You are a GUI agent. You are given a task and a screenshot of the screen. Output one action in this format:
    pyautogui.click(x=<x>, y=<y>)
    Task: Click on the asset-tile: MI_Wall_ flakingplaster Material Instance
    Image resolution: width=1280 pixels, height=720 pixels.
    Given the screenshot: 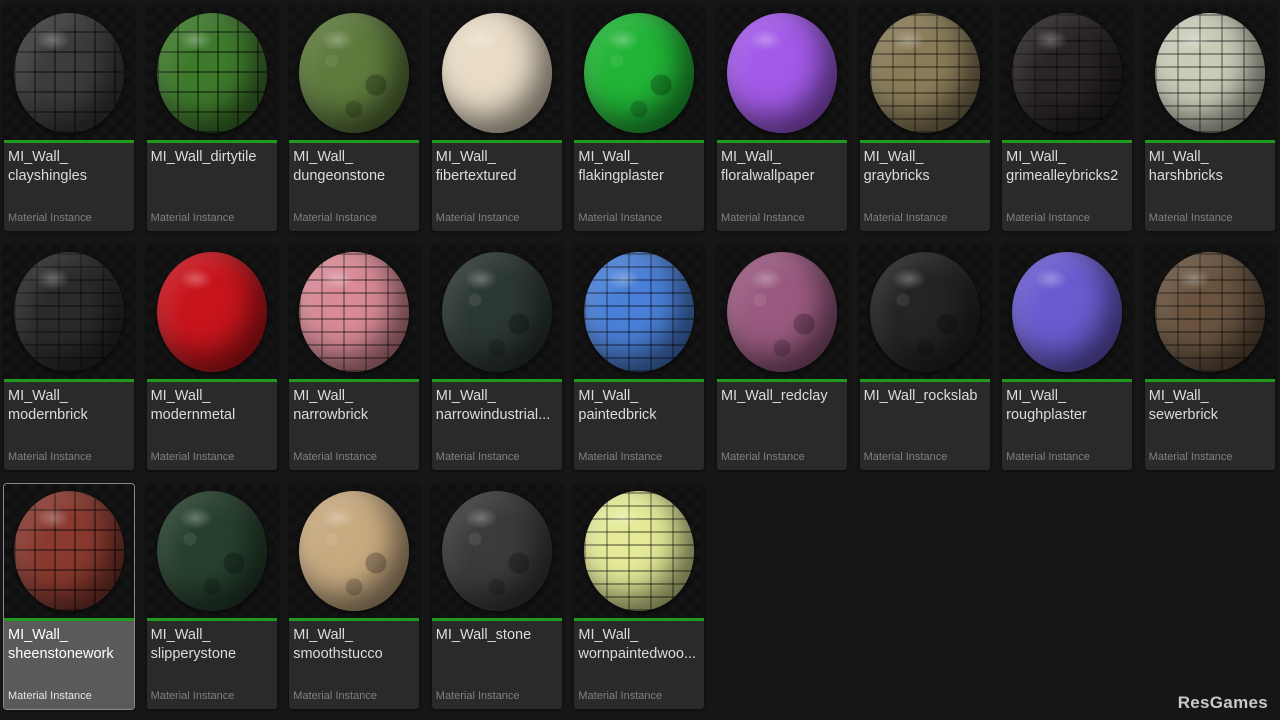 What is the action you would take?
    pyautogui.click(x=639, y=118)
    